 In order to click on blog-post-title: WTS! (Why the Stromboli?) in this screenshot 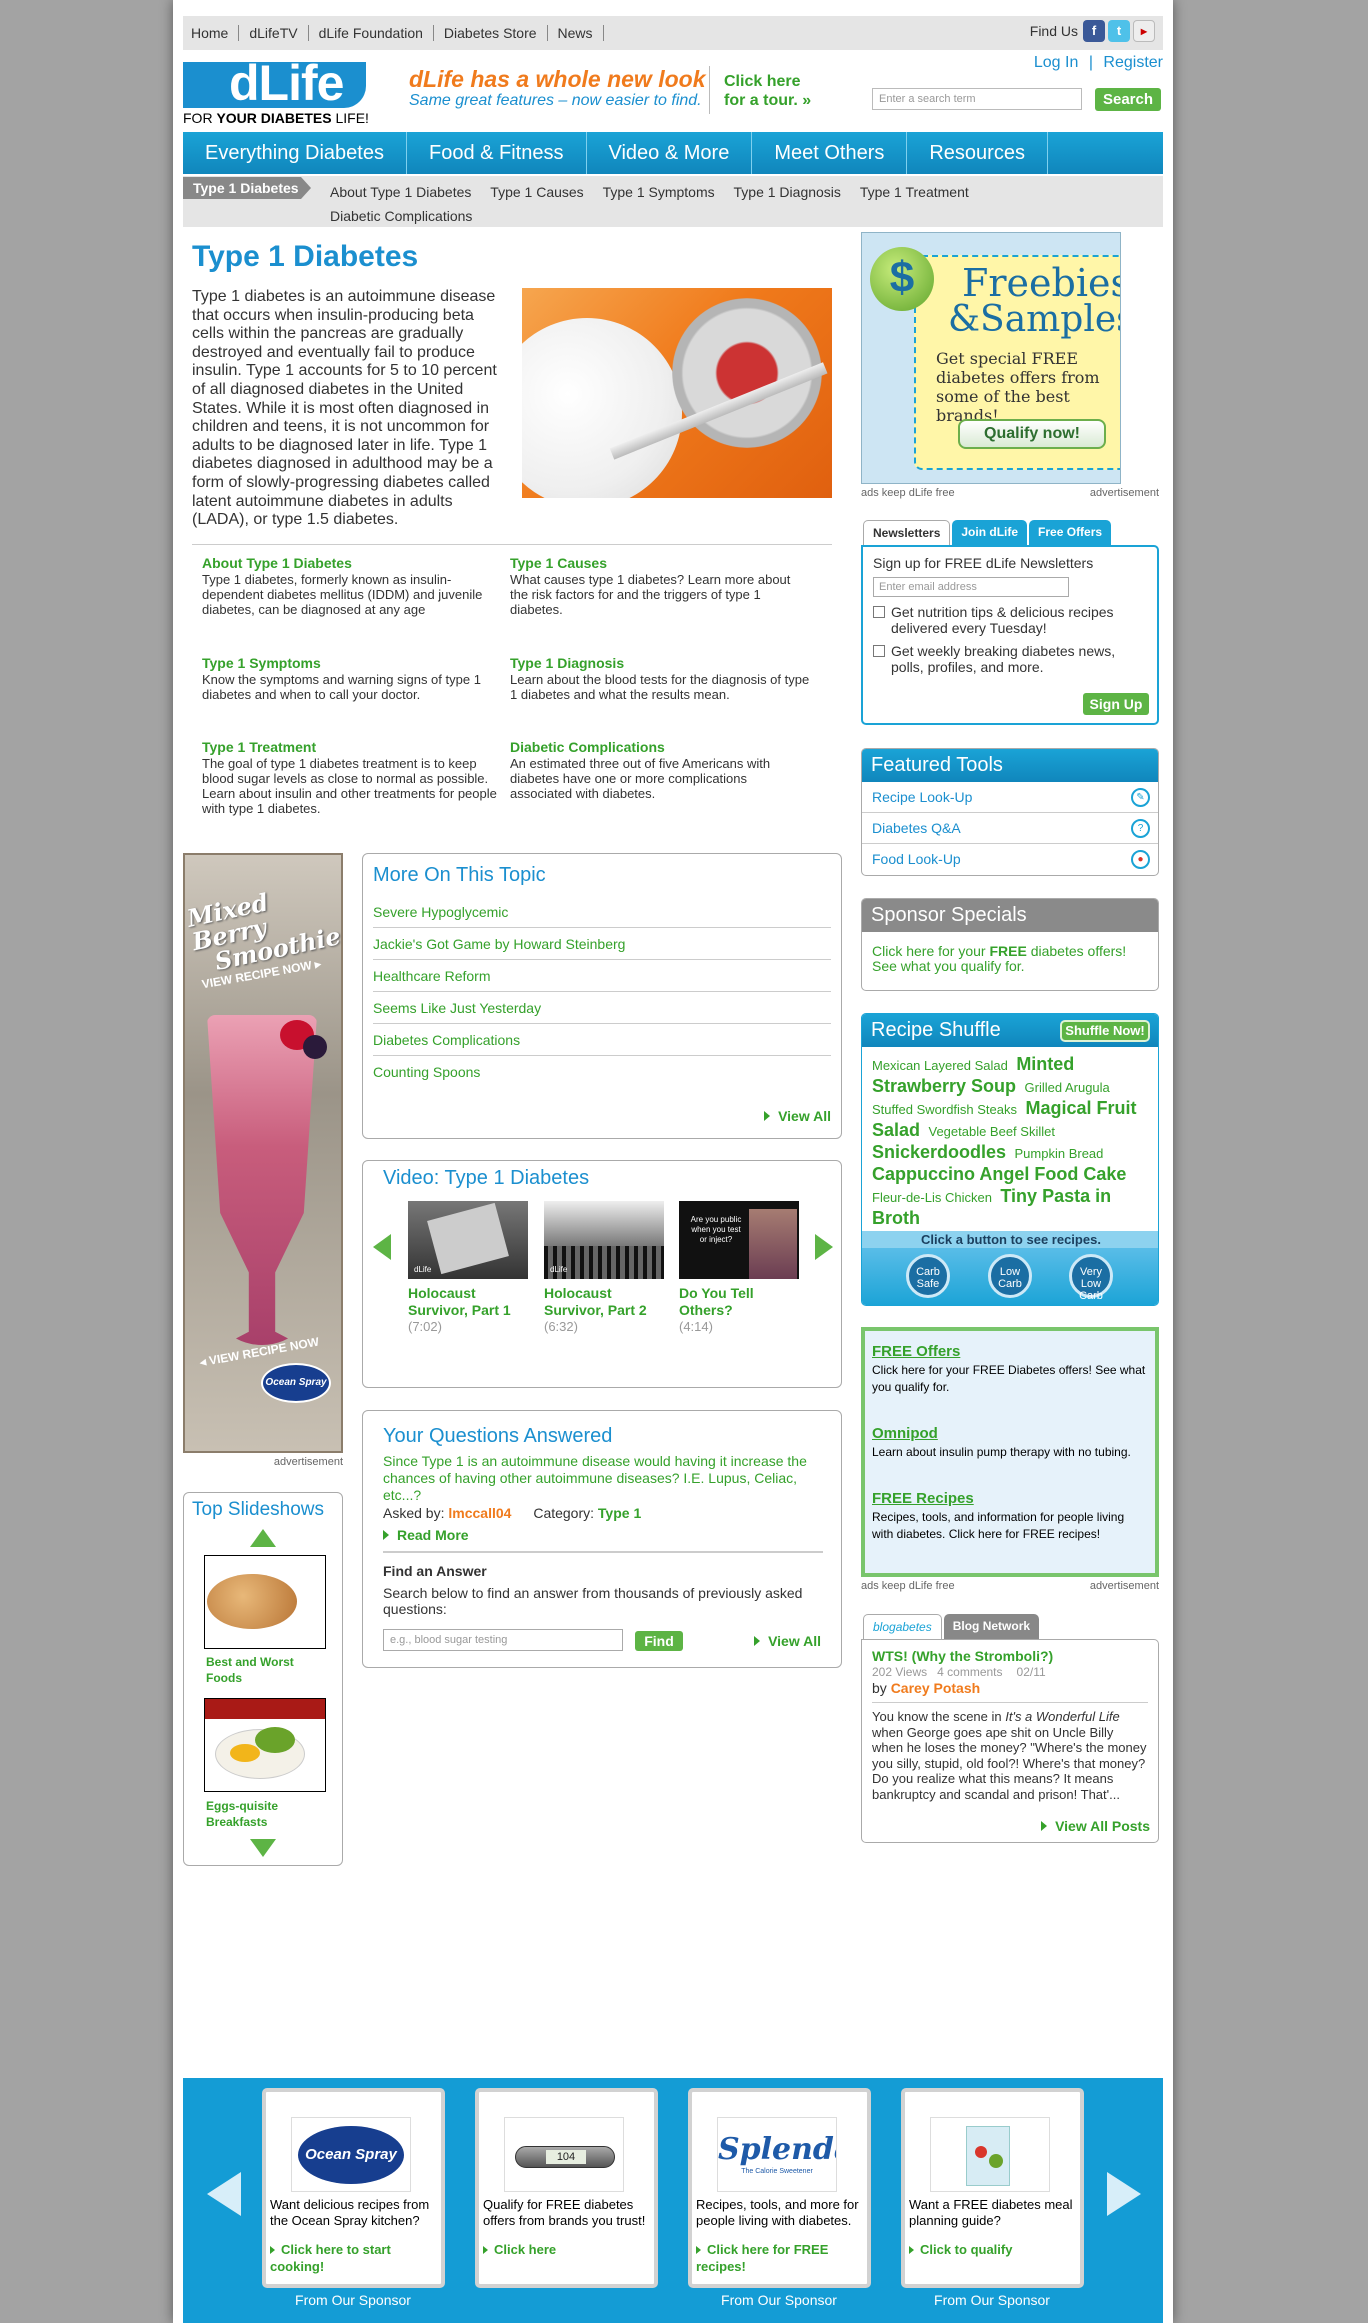, I will do `click(1010, 1656)`.